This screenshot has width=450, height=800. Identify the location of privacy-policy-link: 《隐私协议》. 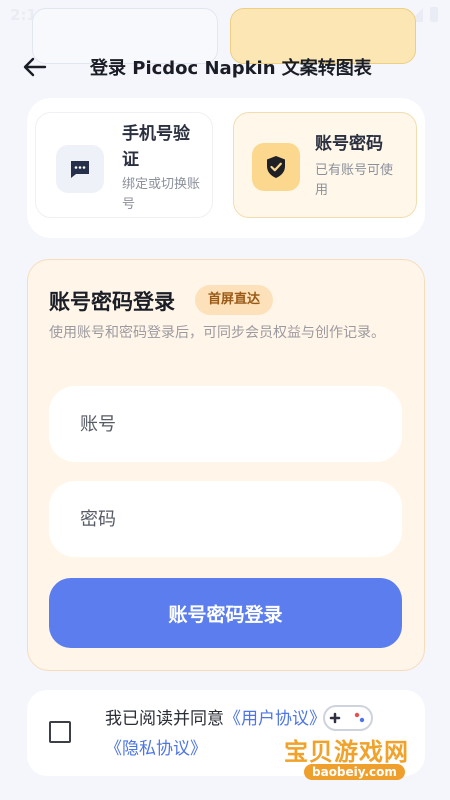
(156, 749).